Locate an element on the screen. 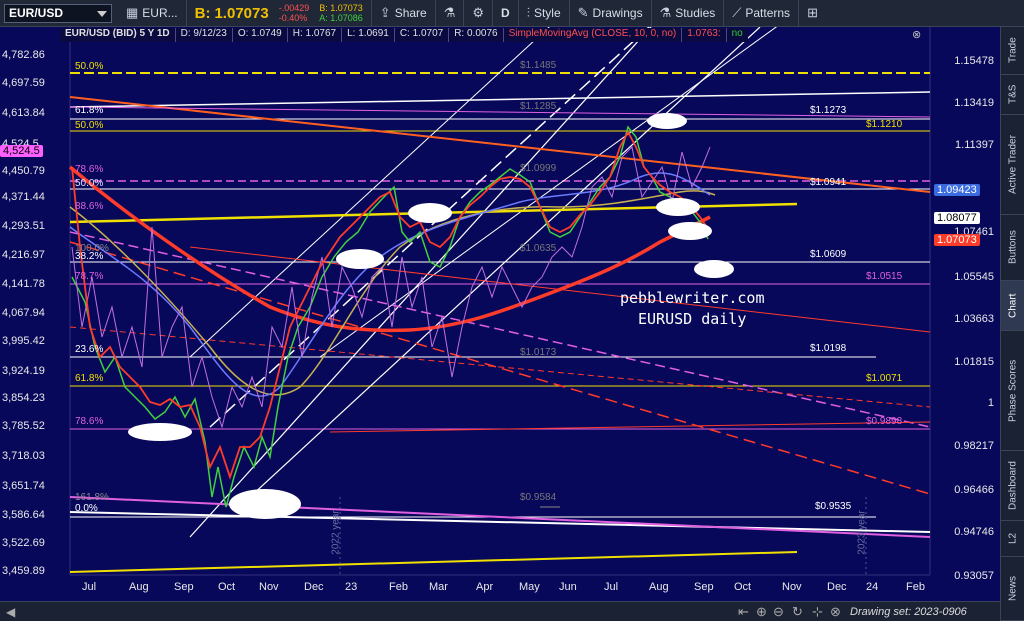 This screenshot has height=621, width=1024. price-level-label: $1.0198 is located at coordinates (828, 348).